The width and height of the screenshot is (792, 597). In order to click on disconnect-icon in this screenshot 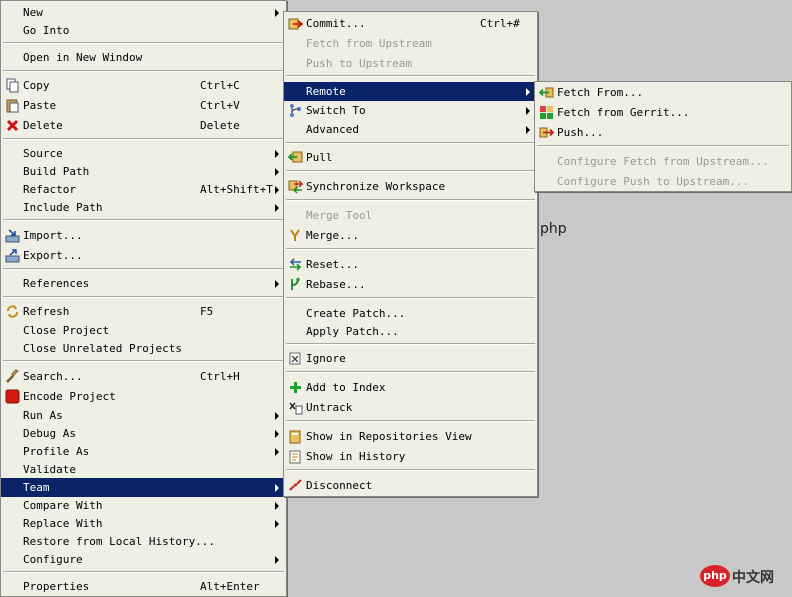, I will do `click(295, 485)`.